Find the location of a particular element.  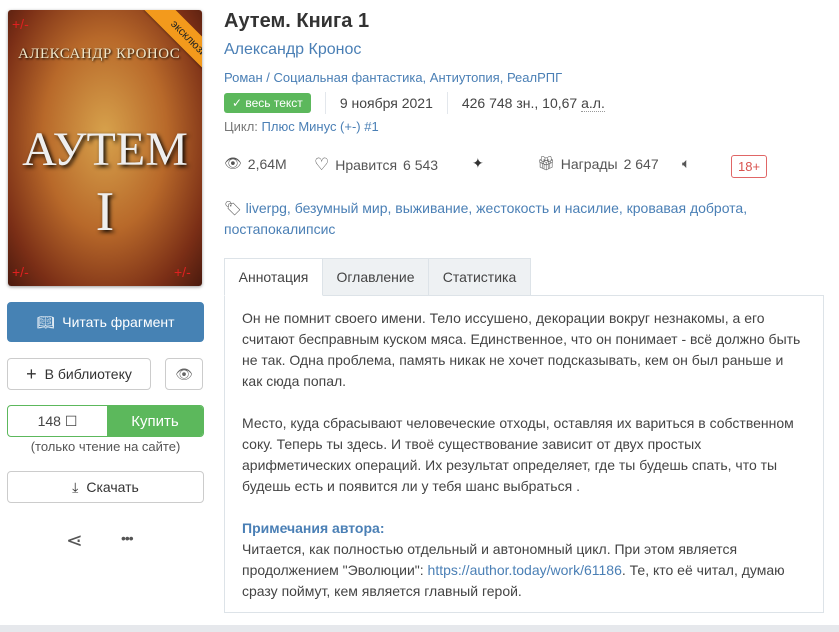

cover-number: I is located at coordinates (105, 212).